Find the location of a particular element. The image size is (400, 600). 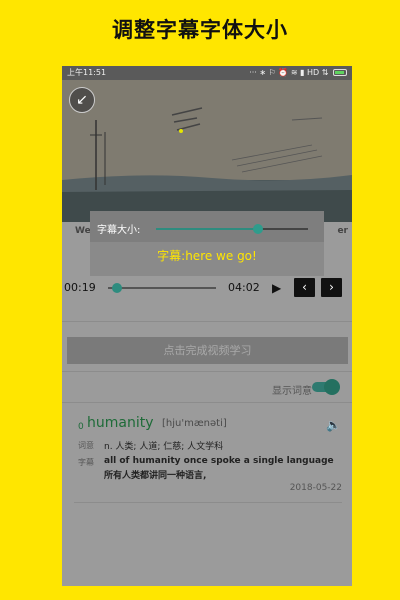

next-button: › is located at coordinates (331, 287).